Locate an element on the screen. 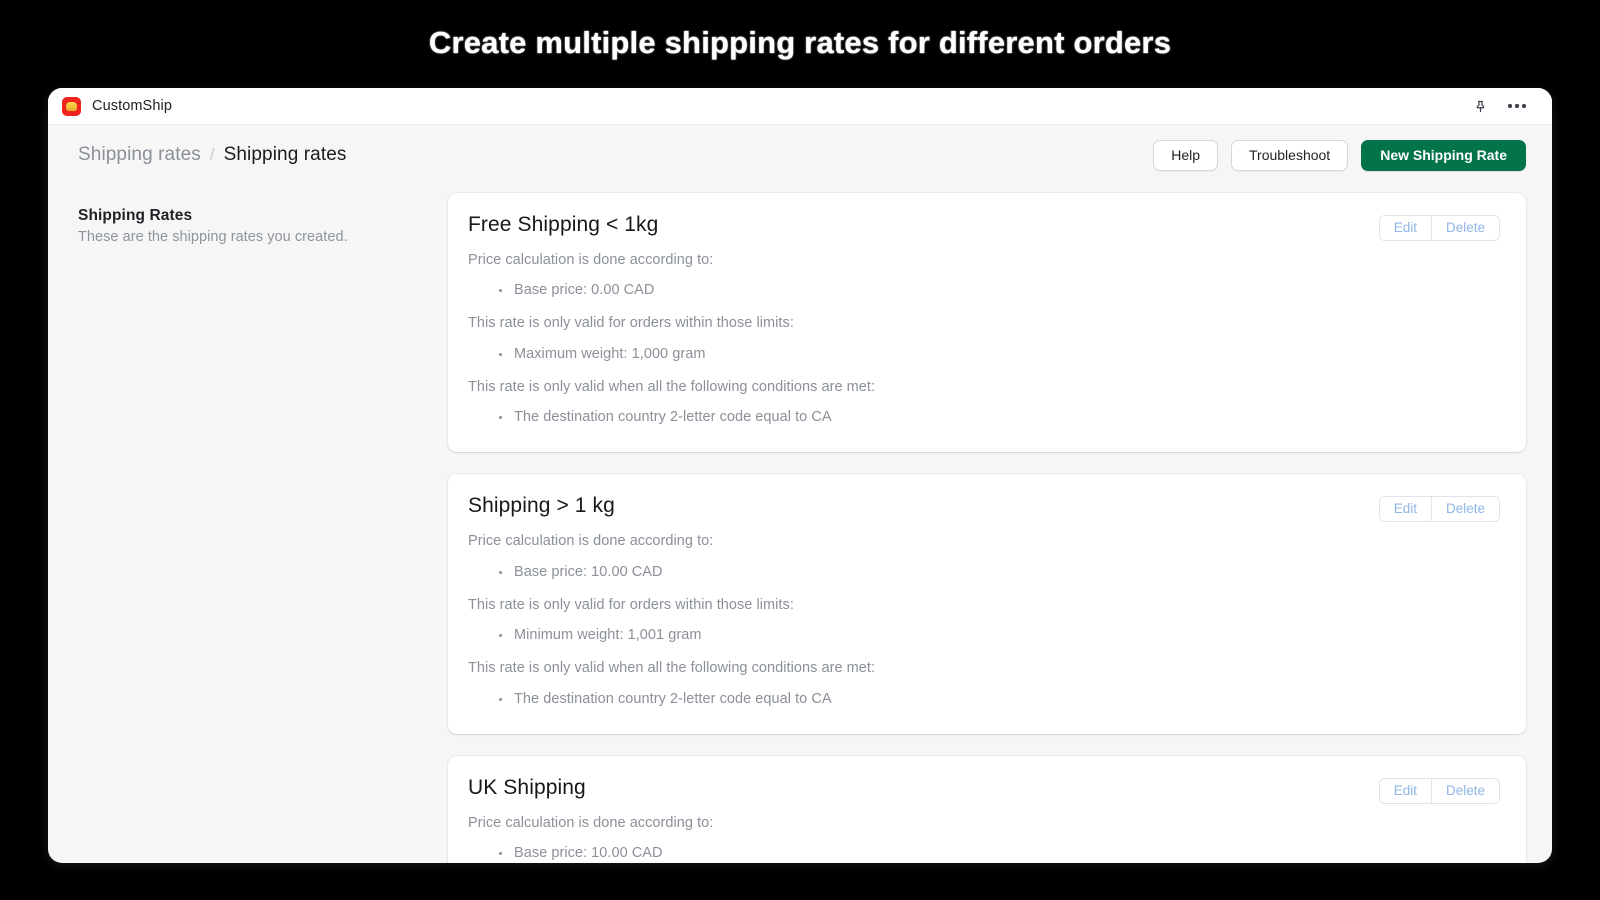 This screenshot has width=1600, height=900. breadcrumb-current: Shipping rates is located at coordinates (285, 154).